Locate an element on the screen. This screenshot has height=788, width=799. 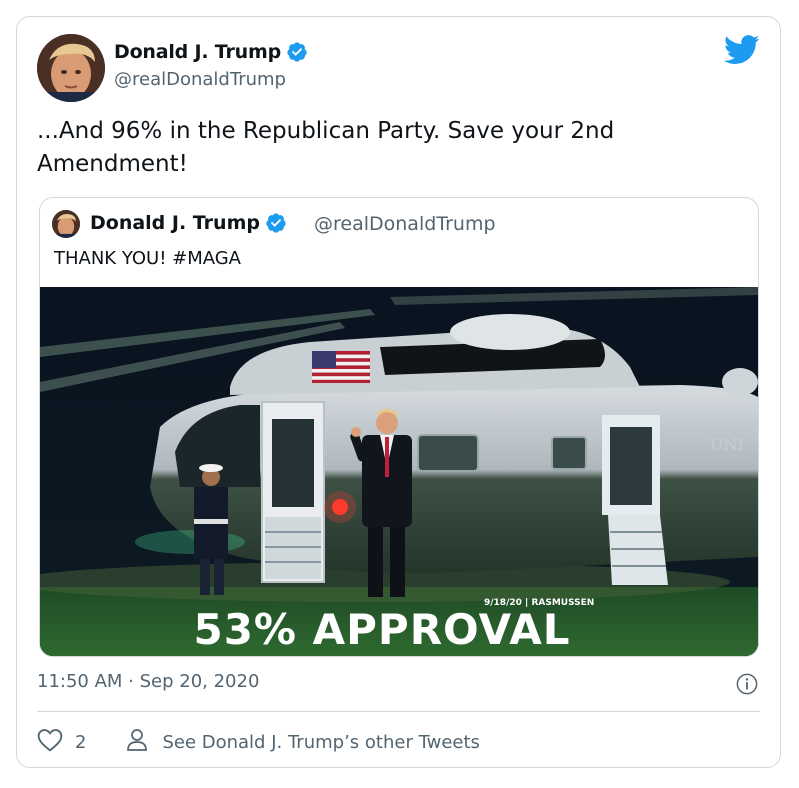
aircraft-marking: UNI is located at coordinates (727, 444).